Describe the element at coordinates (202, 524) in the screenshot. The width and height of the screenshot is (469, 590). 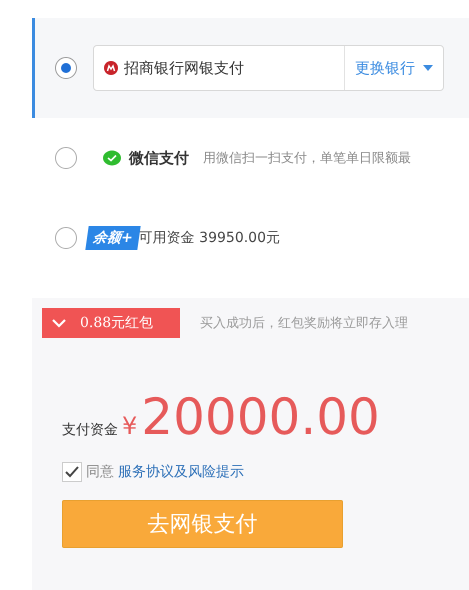
I see `bank-pay-button: 去网银支付` at that location.